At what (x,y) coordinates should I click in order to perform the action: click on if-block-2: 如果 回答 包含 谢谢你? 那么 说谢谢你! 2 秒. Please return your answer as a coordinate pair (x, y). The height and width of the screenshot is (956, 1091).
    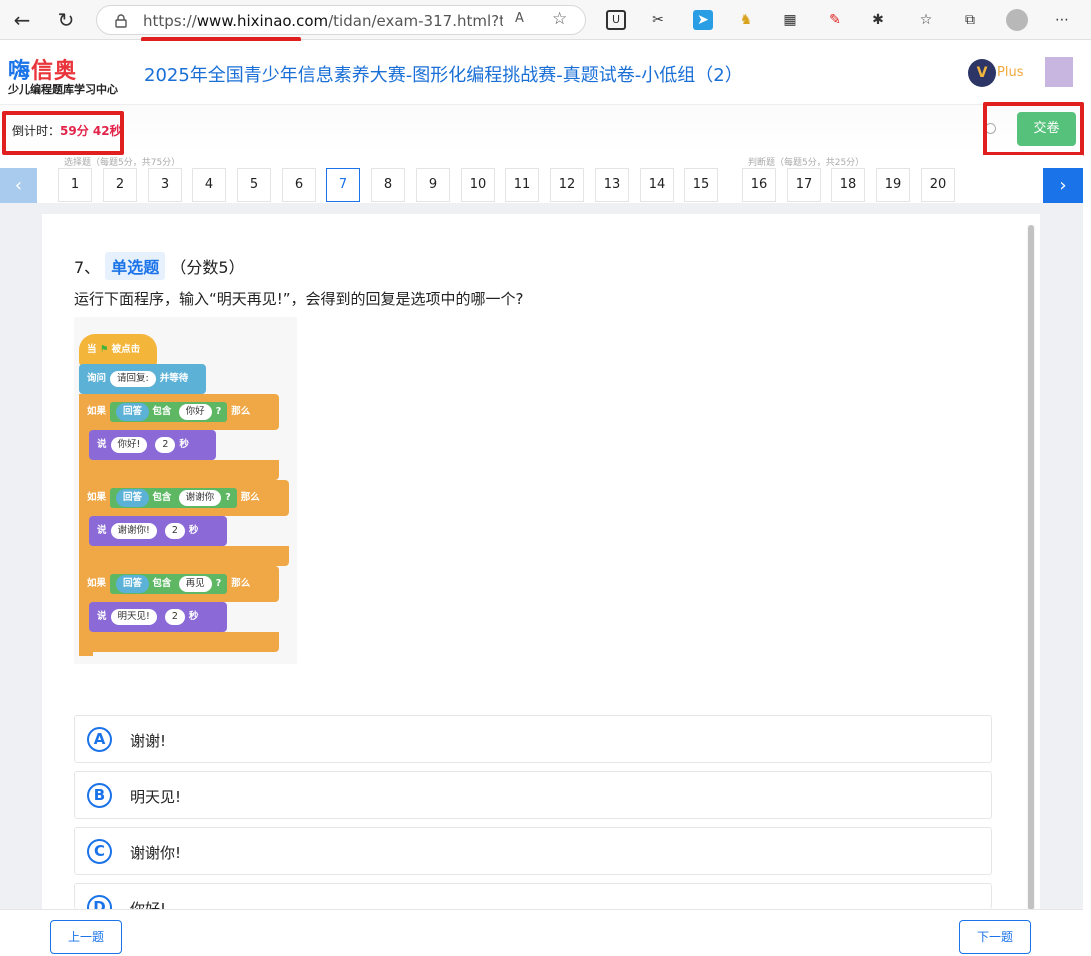
    Looking at the image, I should click on (184, 525).